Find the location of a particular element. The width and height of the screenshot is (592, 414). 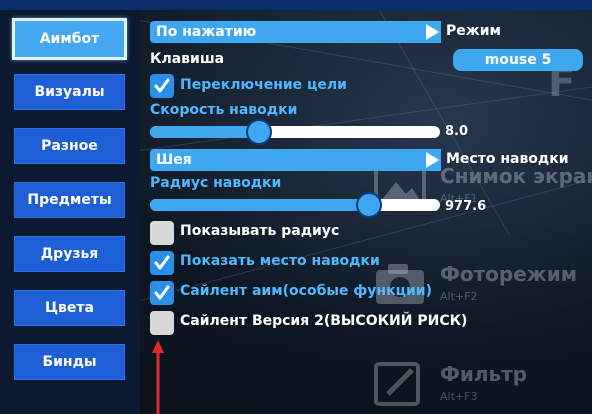

edit-icon is located at coordinates (397, 384).